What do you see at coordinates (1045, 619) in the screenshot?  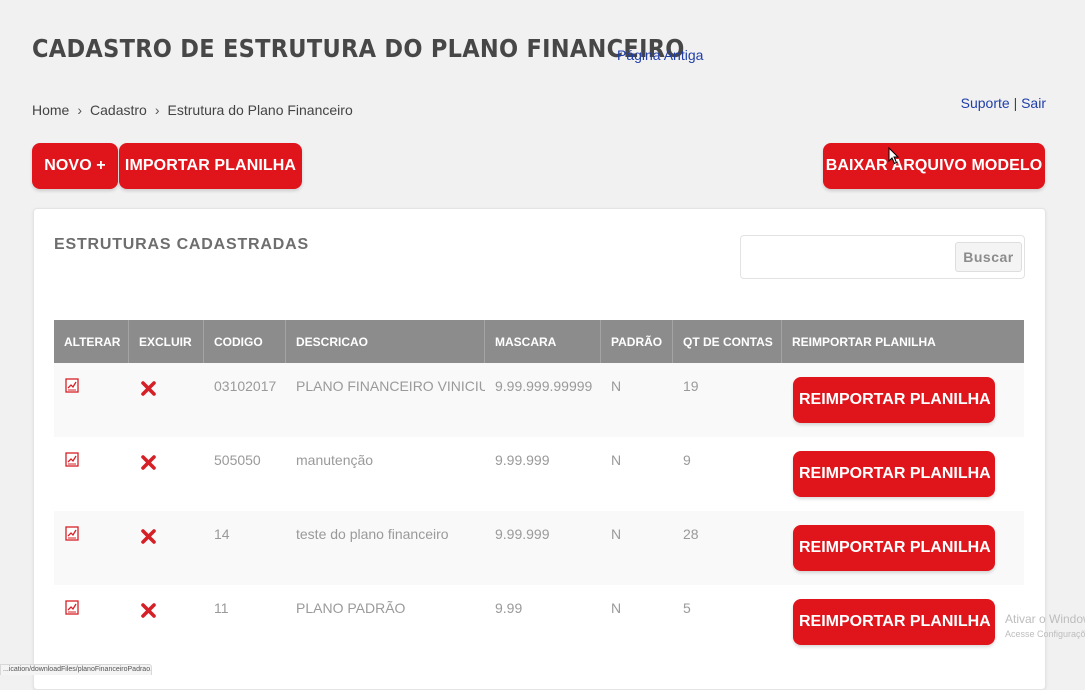 I see `watermark-line-1: Ativar o Window` at bounding box center [1045, 619].